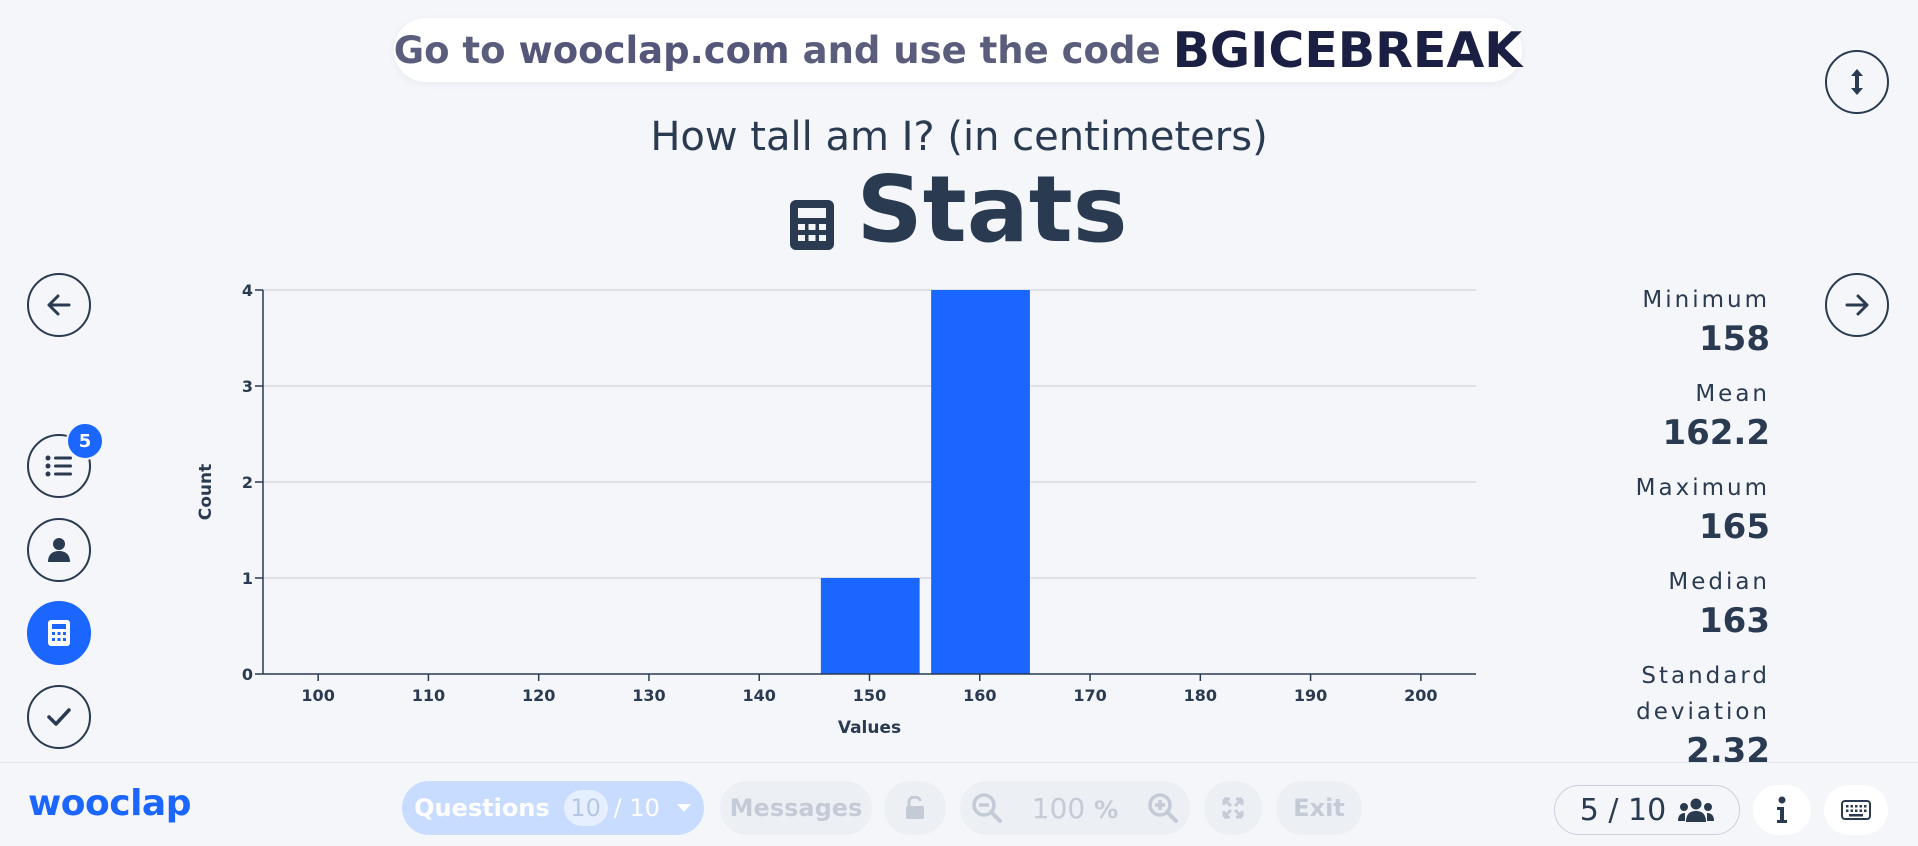  Describe the element at coordinates (1734, 621) in the screenshot. I see `stat-value: 163` at that location.